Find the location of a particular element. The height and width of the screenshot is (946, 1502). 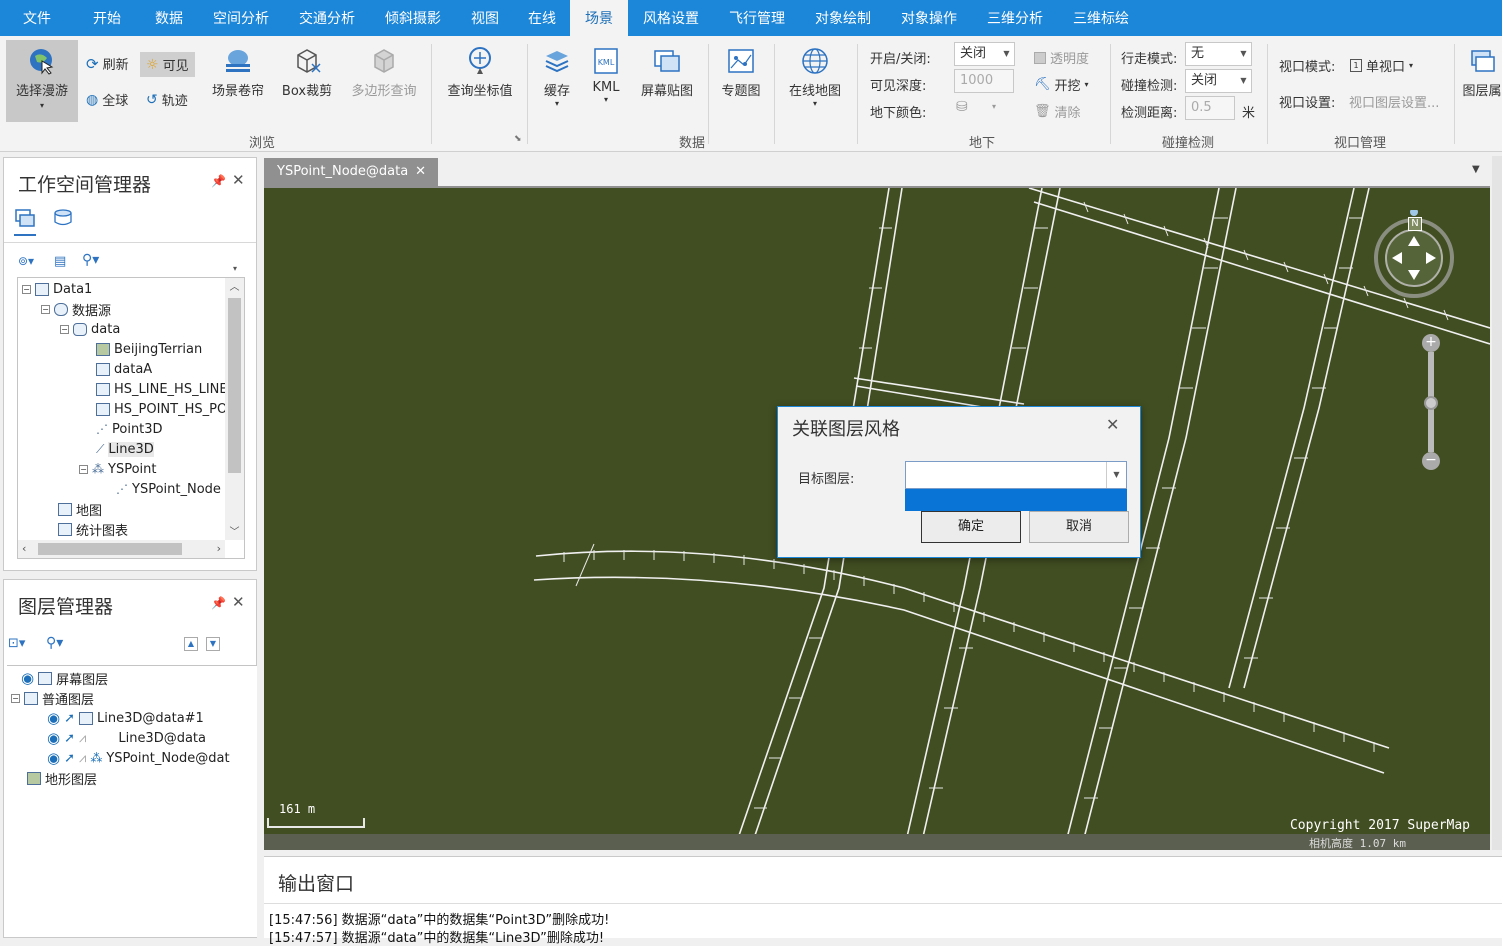

menu-3d-analysis: 三维分析 is located at coordinates (1015, 18).